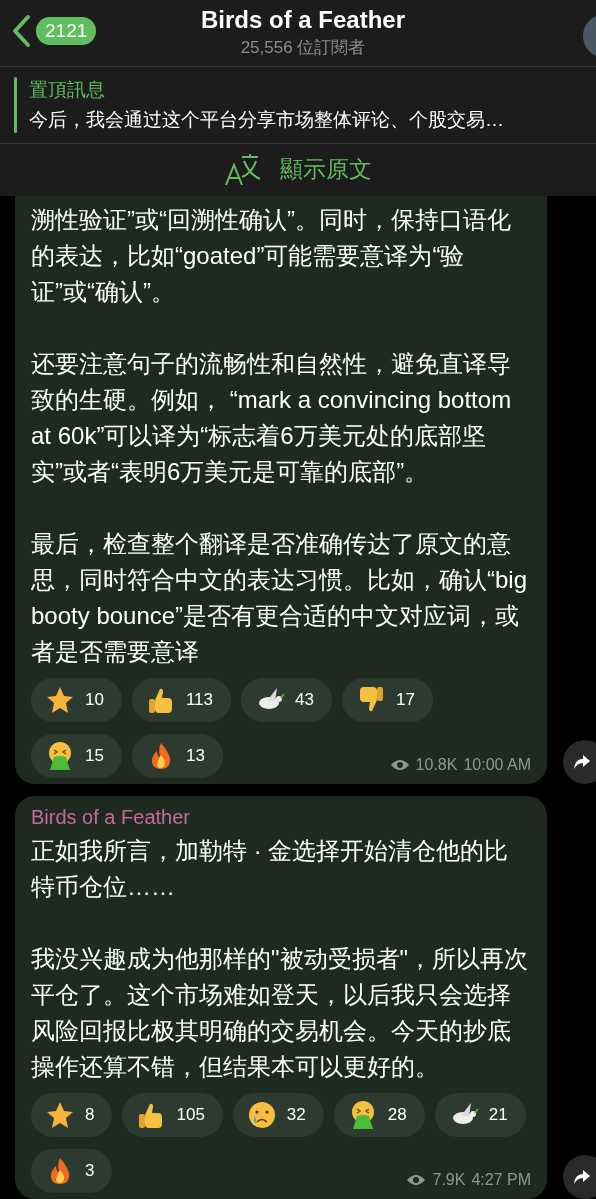 This screenshot has height=1199, width=596. What do you see at coordinates (379, 1115) in the screenshot?
I see `reaction-chip: 28` at bounding box center [379, 1115].